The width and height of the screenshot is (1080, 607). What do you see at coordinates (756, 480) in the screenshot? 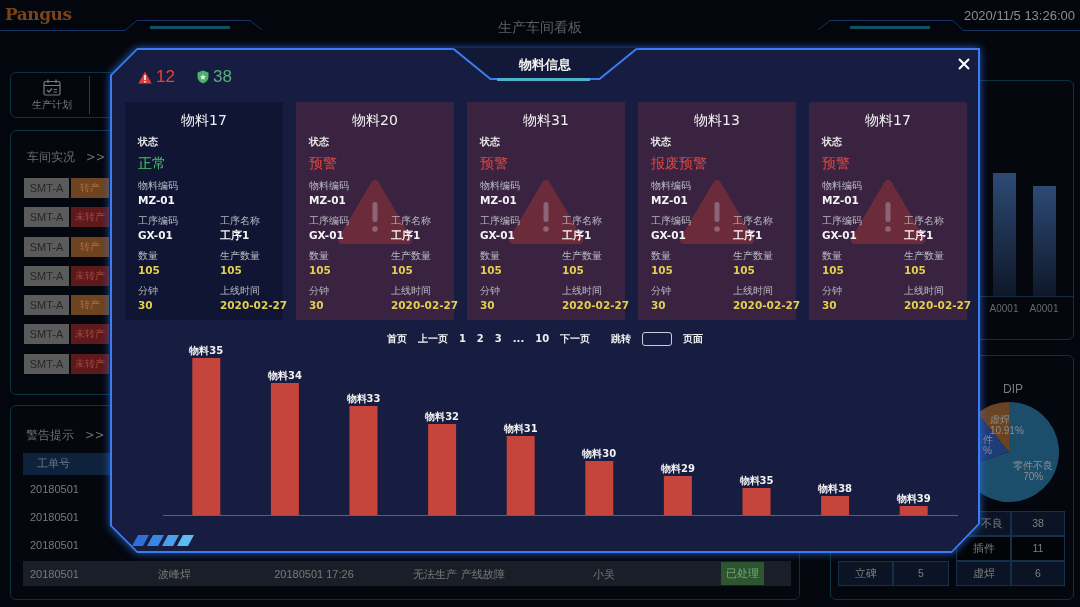
I see `bar-label: 物料35` at bounding box center [756, 480].